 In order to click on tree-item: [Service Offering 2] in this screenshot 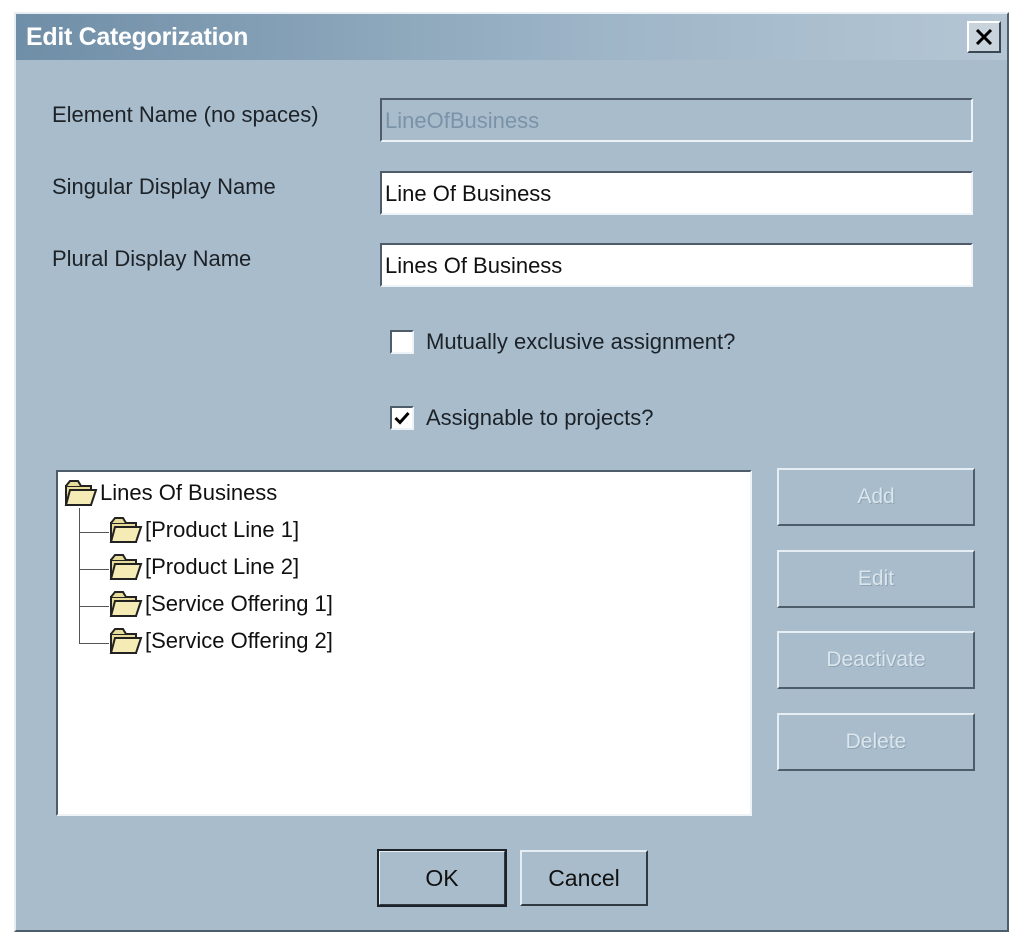, I will do `click(221, 641)`.